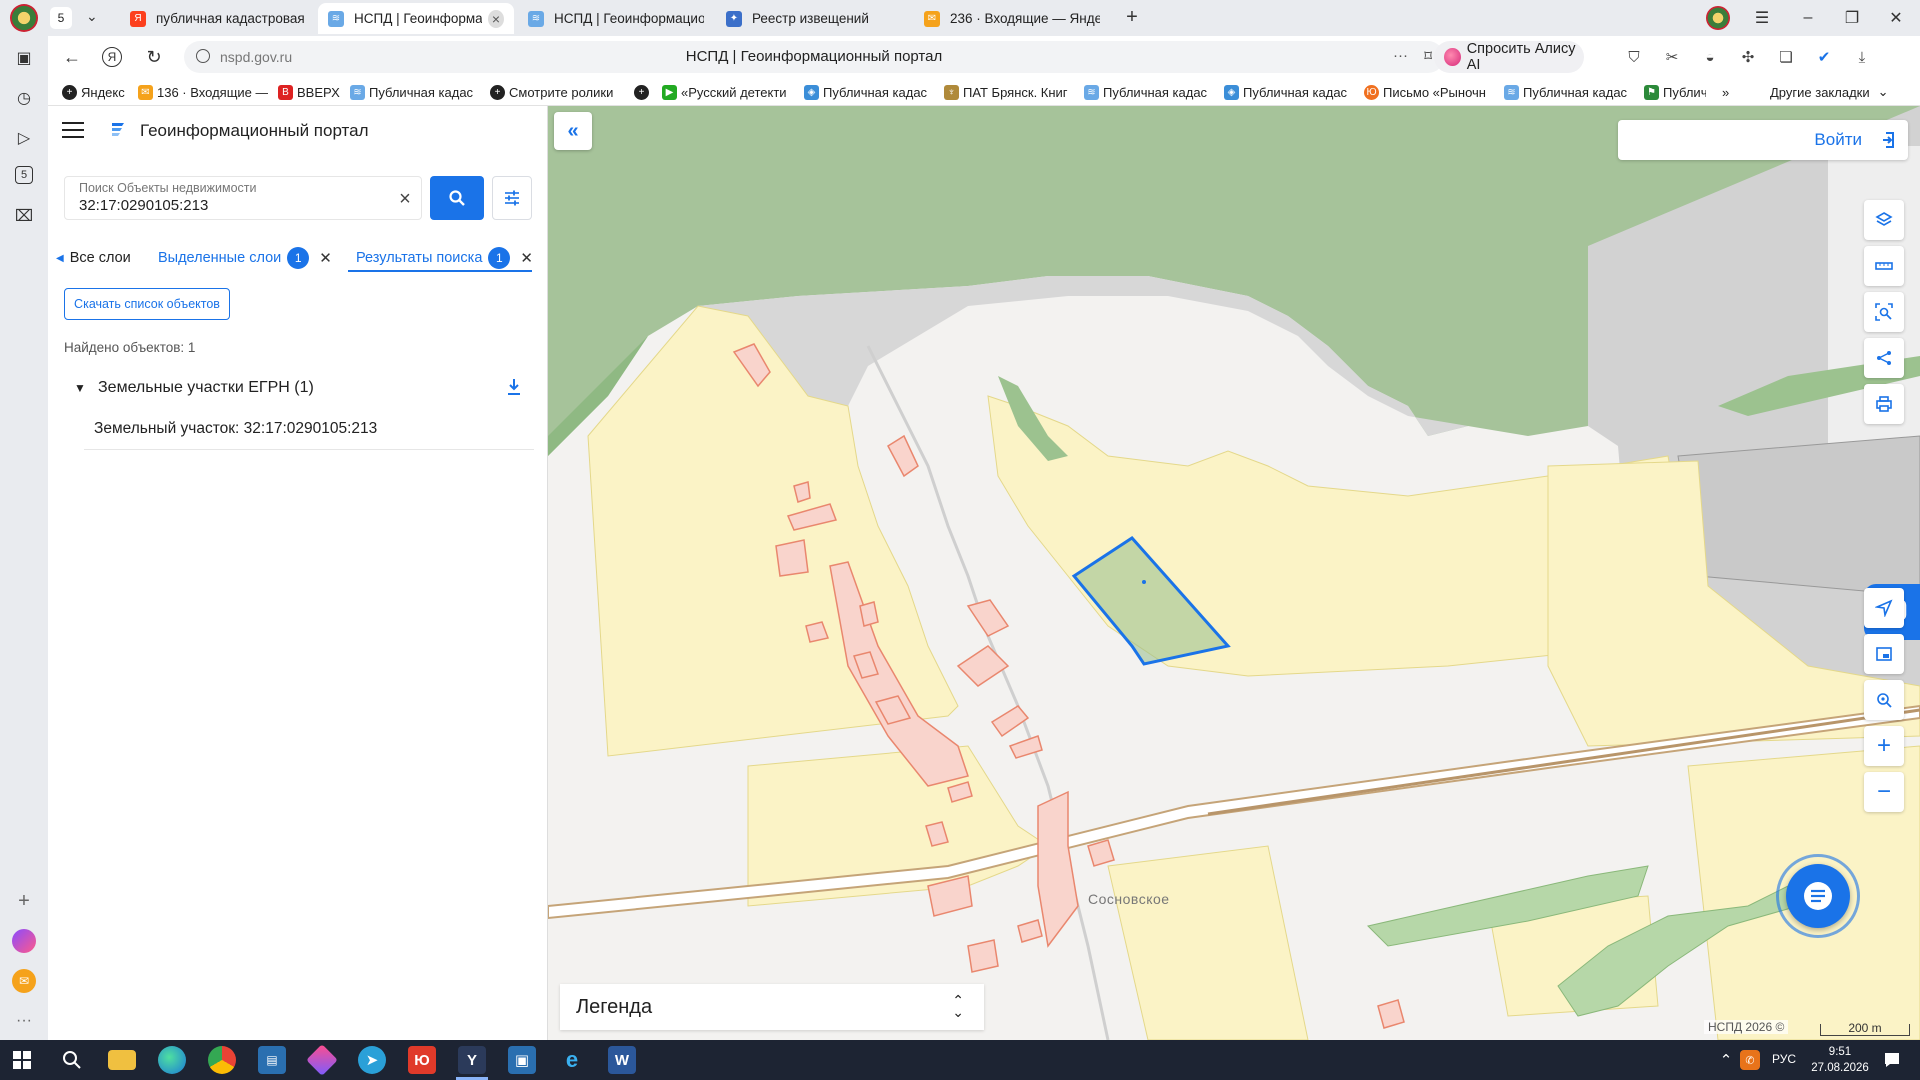  Describe the element at coordinates (1710, 57) in the screenshot. I see `extension-disk-icon: ◒` at that location.